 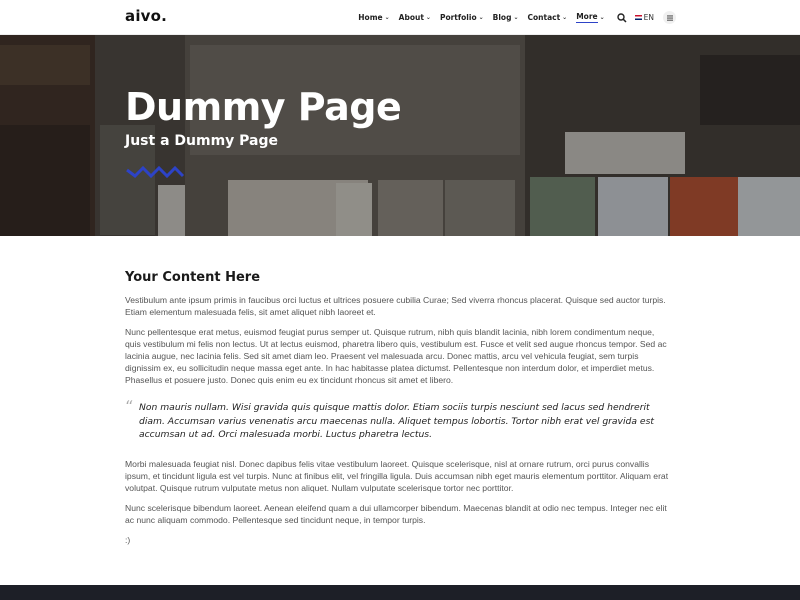 I want to click on nav-item-about: About ⌄, so click(x=415, y=17).